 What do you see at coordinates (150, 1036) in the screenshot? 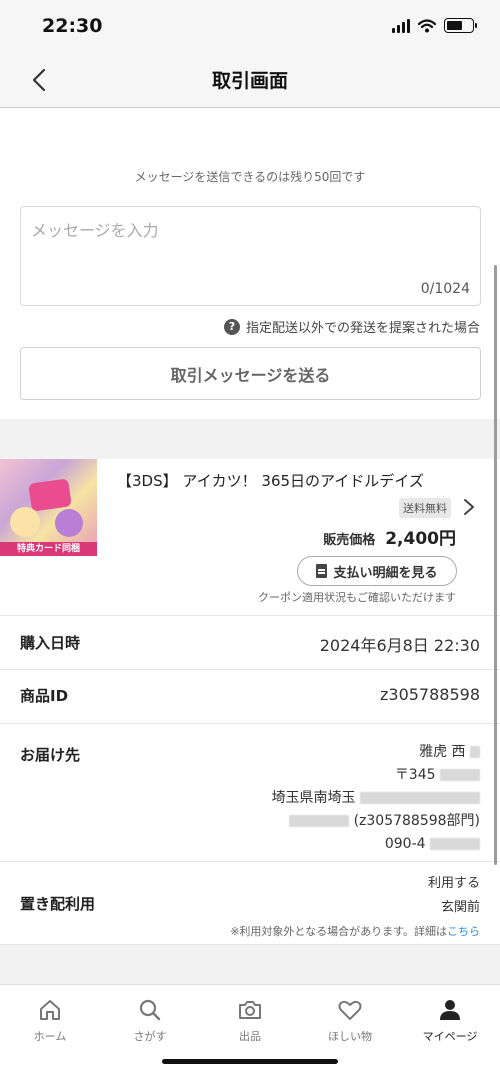
I see `tab-search-label: さがす` at bounding box center [150, 1036].